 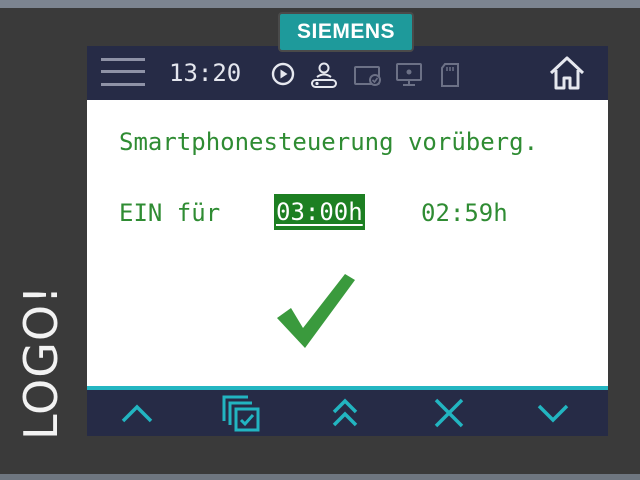 What do you see at coordinates (41, 362) in the screenshot?
I see `logo-device-label: LOGO!` at bounding box center [41, 362].